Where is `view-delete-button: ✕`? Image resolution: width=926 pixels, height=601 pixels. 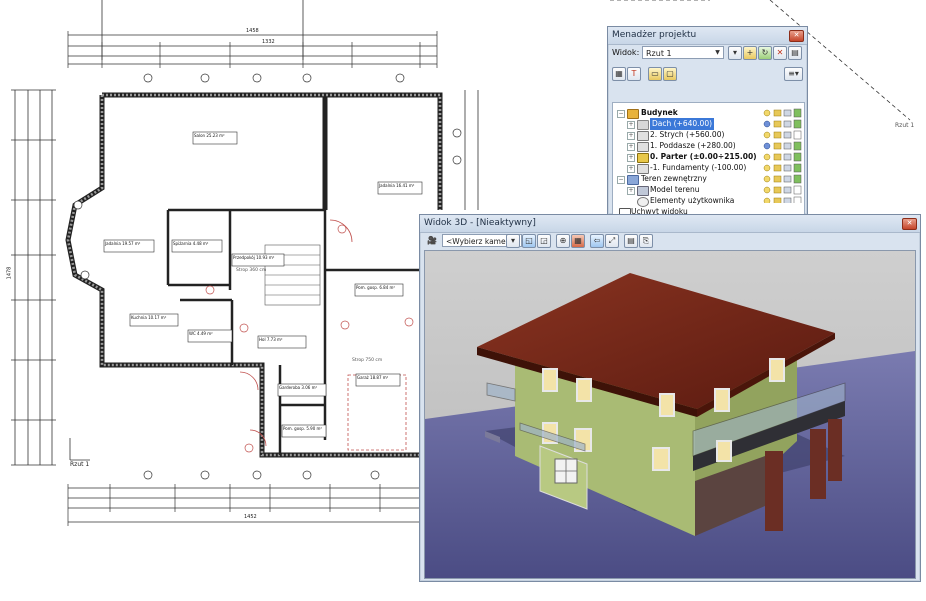
view-delete-button: ✕ is located at coordinates (780, 53).